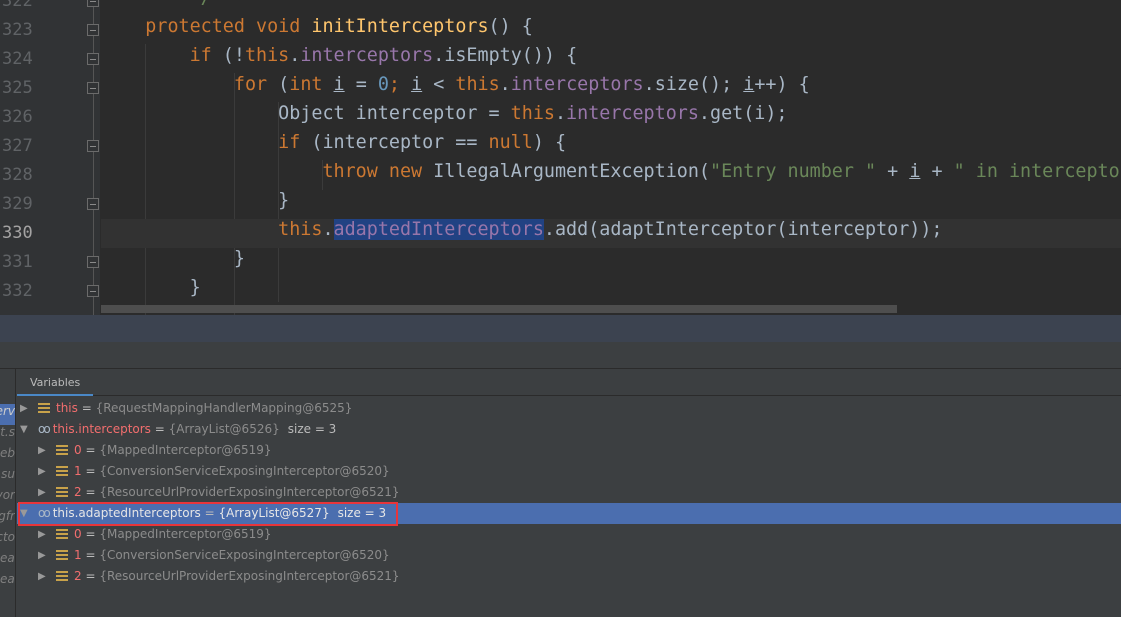 The image size is (1121, 617). I want to click on variable-name: 2, so click(78, 576).